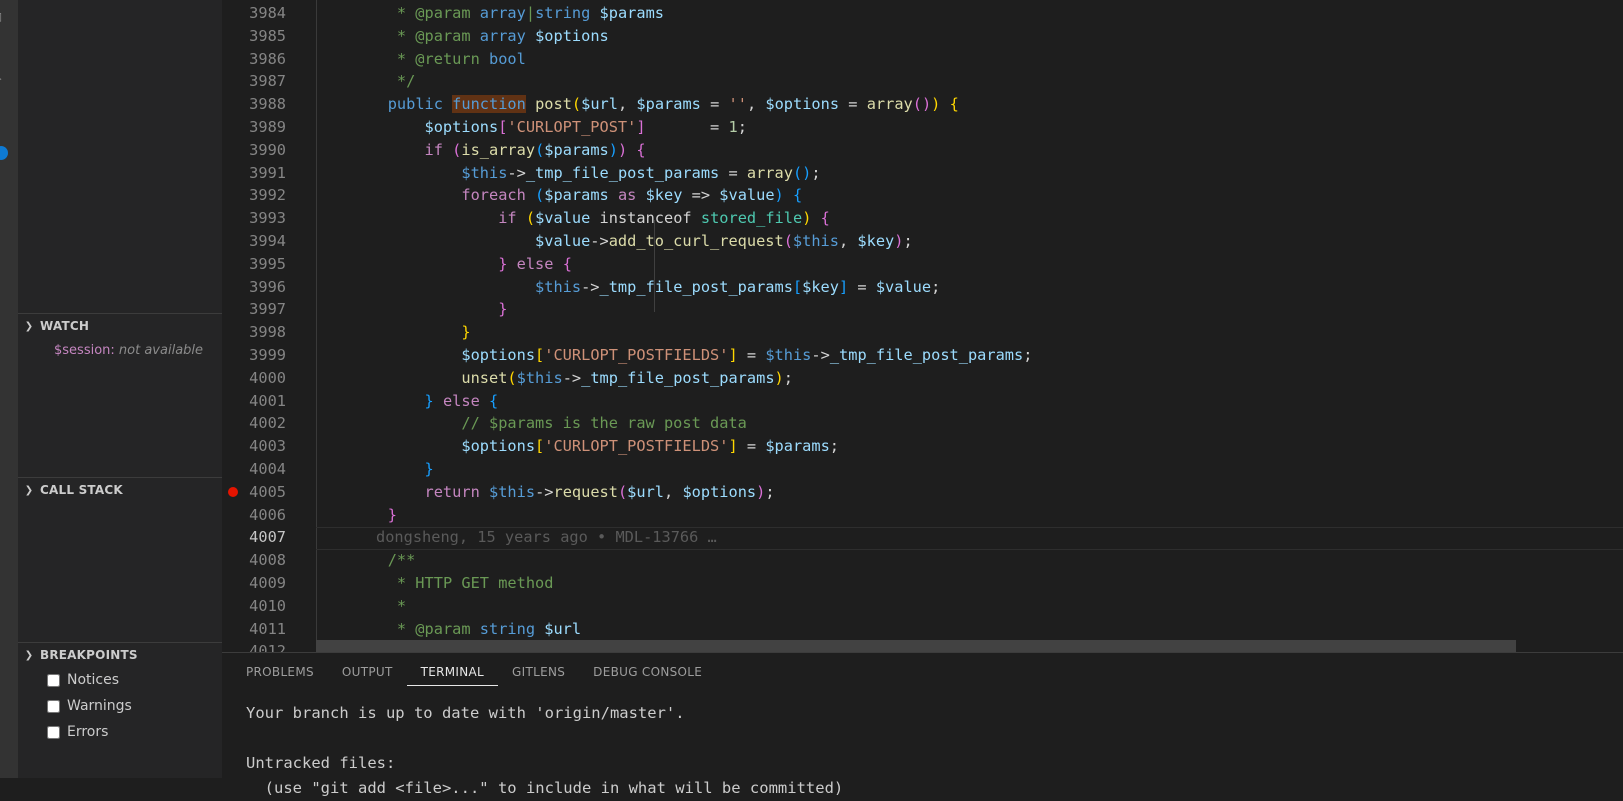 This screenshot has height=801, width=1623. I want to click on terminal-line: Untracked files:, so click(321, 763).